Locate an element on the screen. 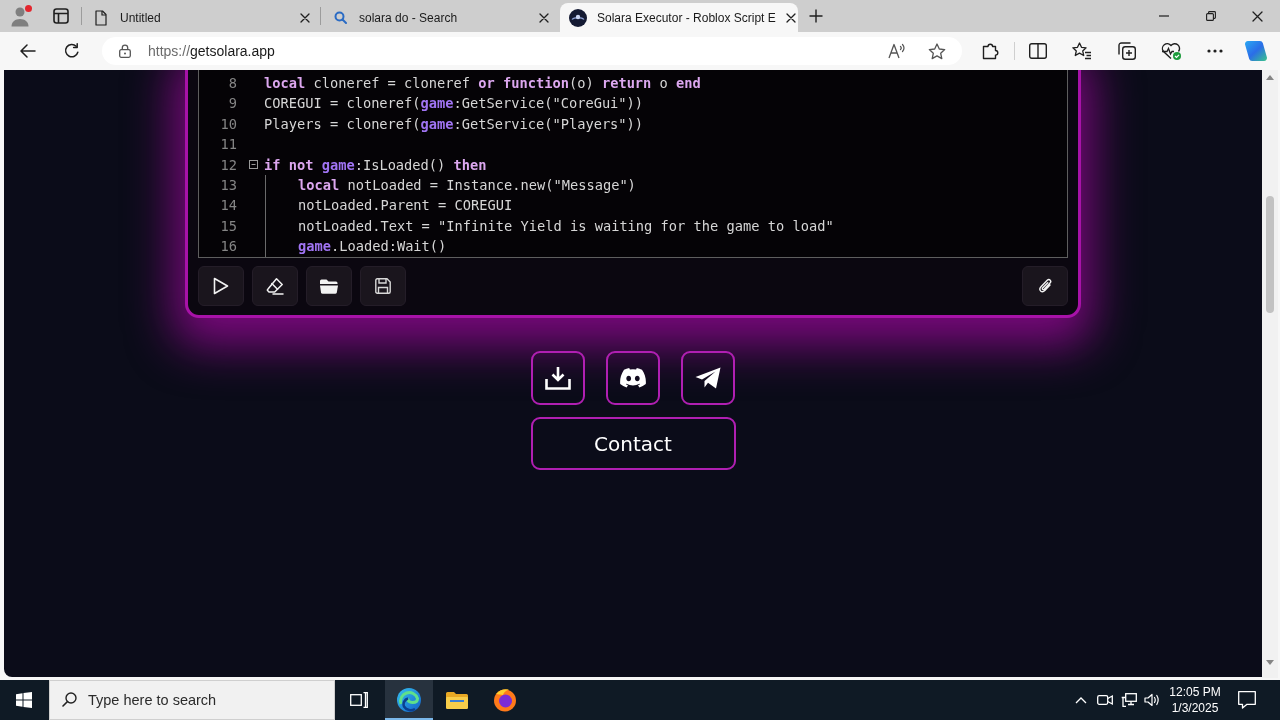 This screenshot has width=1280, height=720. video-camera-icon is located at coordinates (1105, 700).